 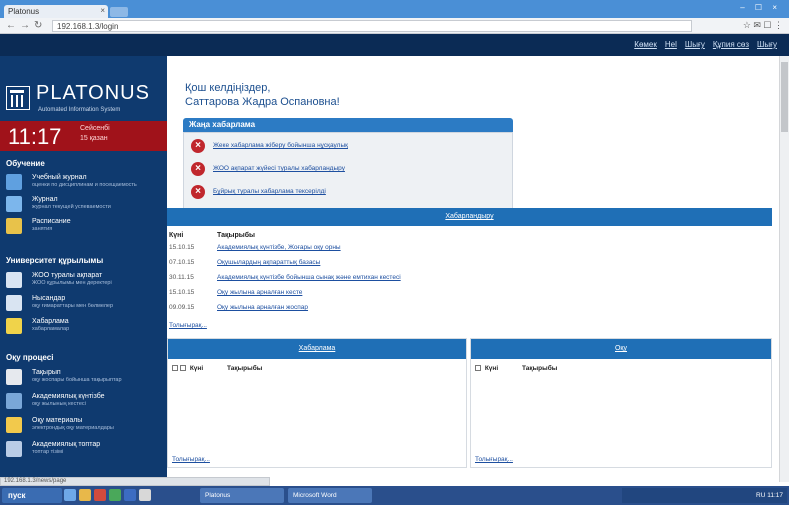 I want to click on section-title-study-process: Оқу процесі, so click(x=30, y=357).